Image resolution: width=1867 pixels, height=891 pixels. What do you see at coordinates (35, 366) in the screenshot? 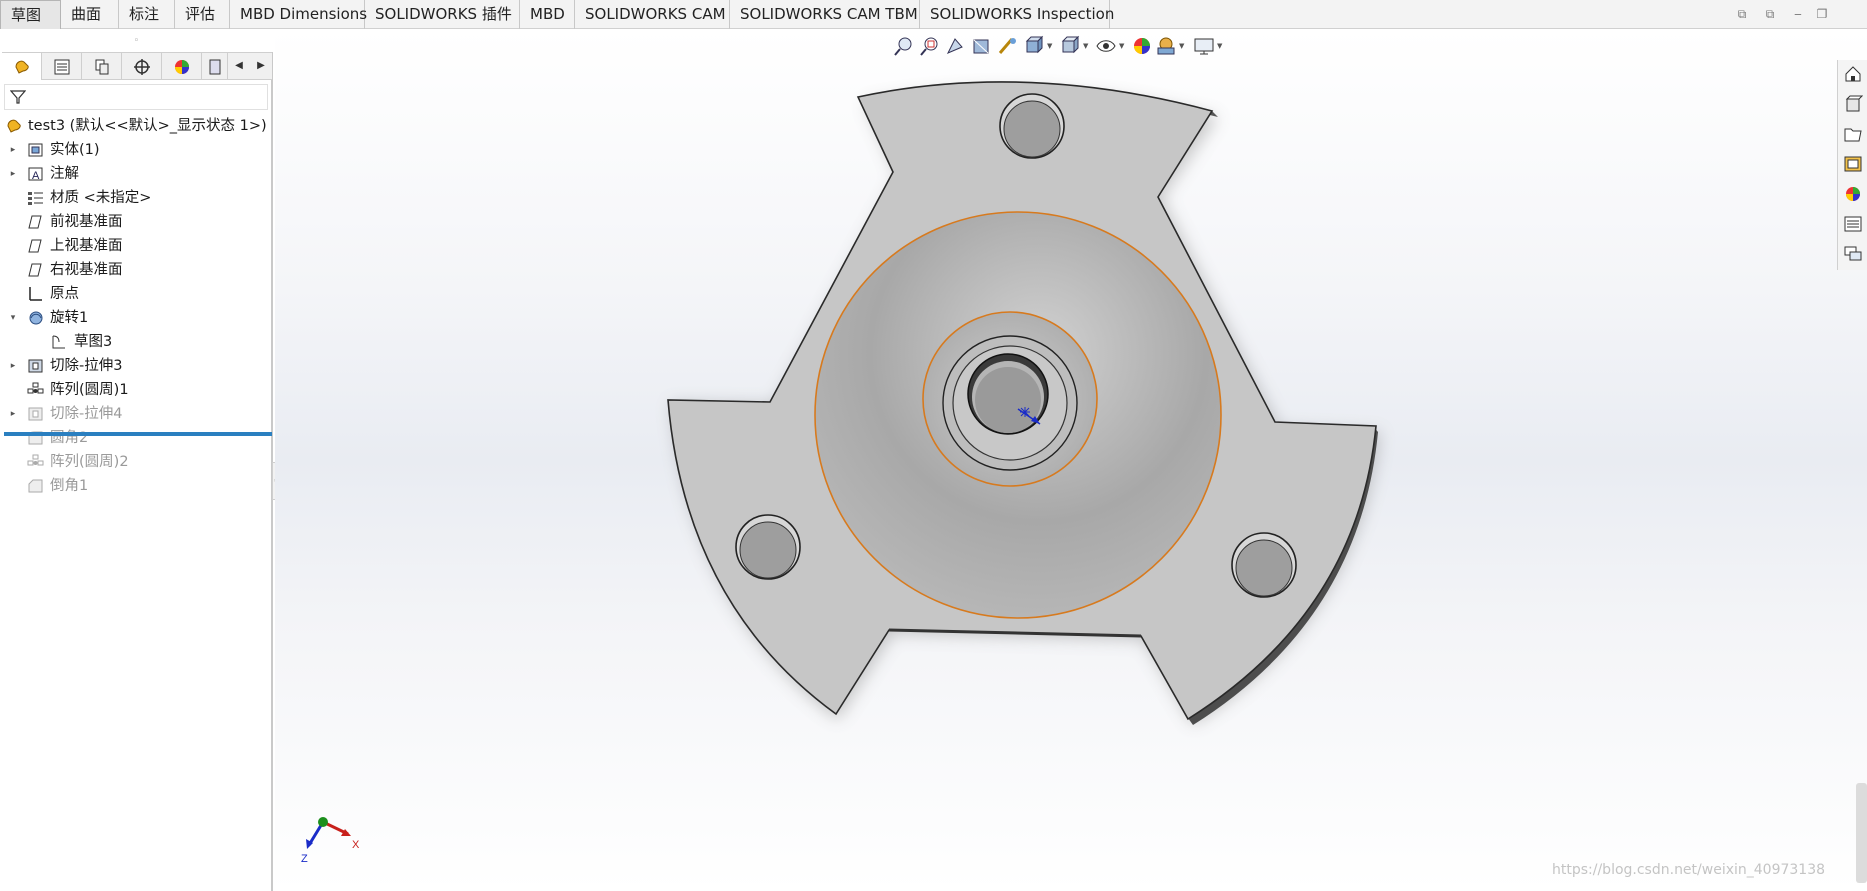
I see `cut-extrude-icon` at bounding box center [35, 366].